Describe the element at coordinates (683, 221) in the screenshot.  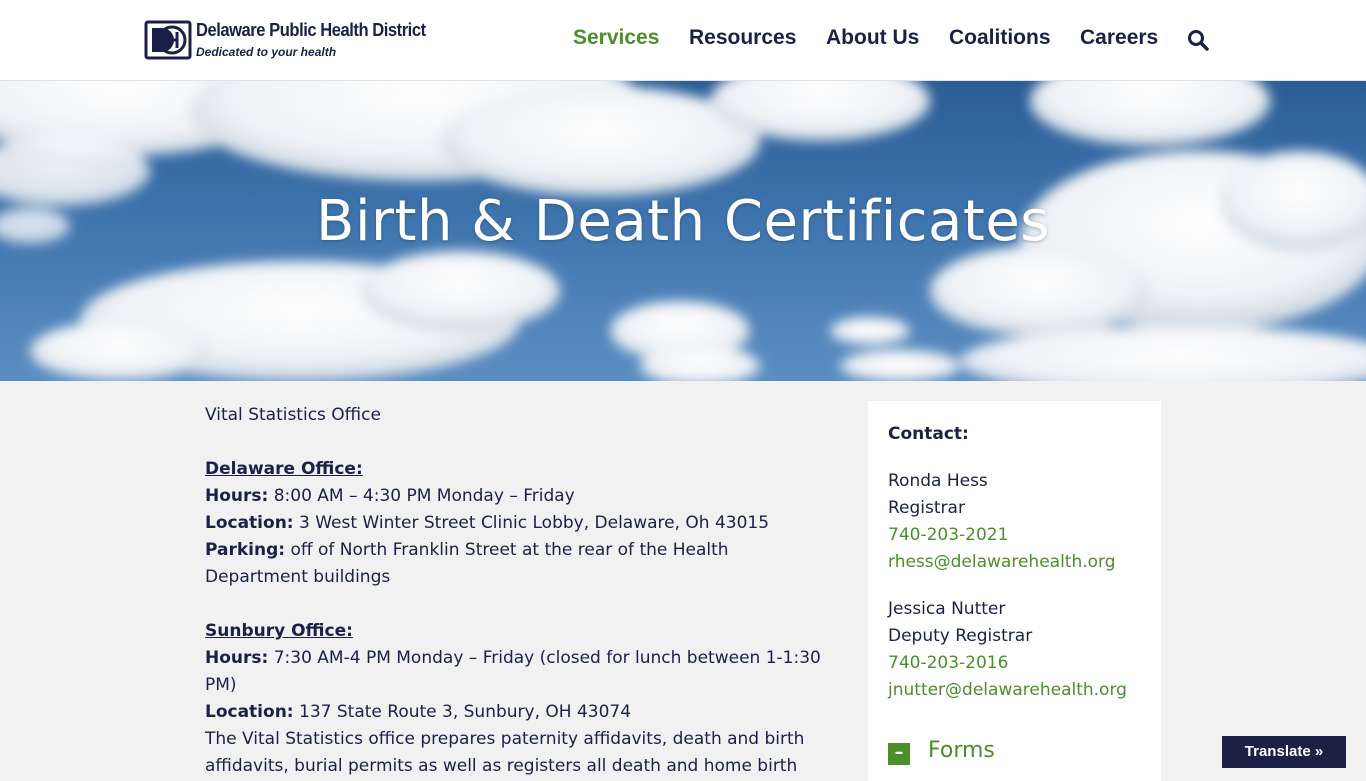
I see `page-title: Birth & Death Certificates` at that location.